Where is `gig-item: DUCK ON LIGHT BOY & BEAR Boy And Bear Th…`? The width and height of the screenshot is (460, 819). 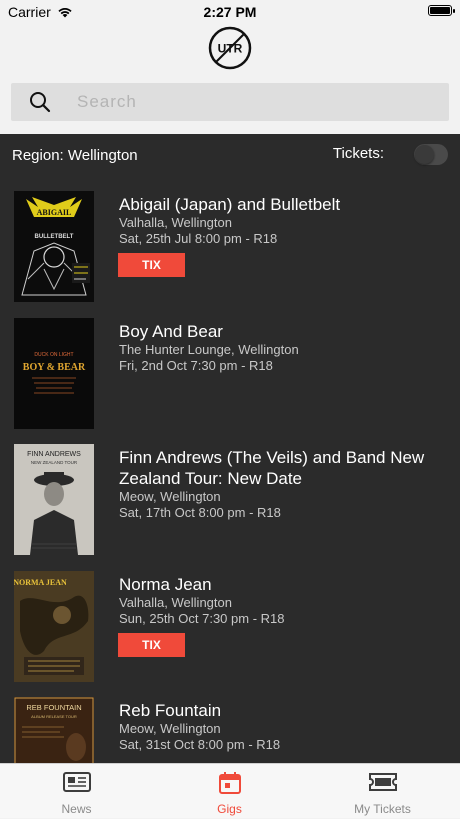
gig-item: DUCK ON LIGHT BOY & BEAR Boy And Bear Th… is located at coordinates (230, 377).